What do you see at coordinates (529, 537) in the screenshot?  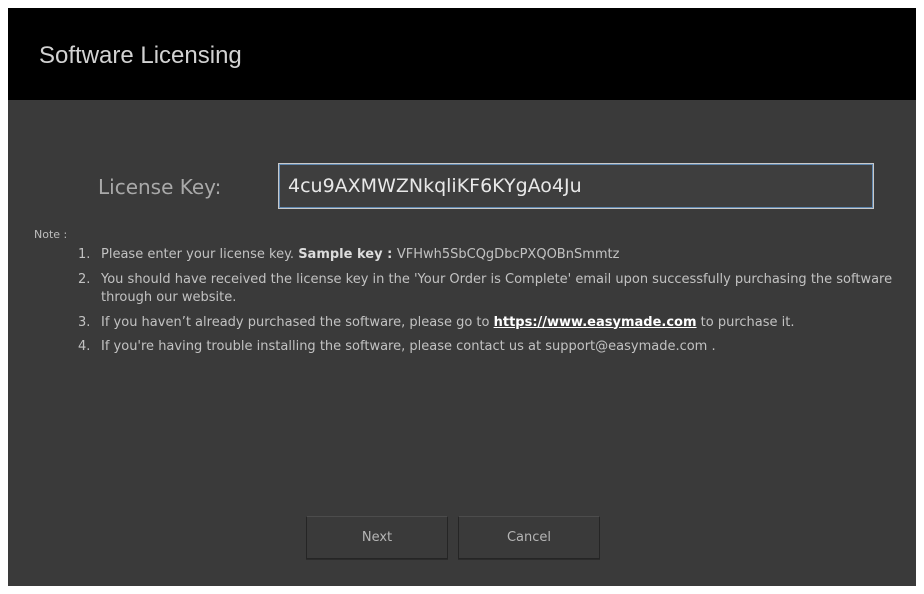 I see `cancel-button: Cancel` at bounding box center [529, 537].